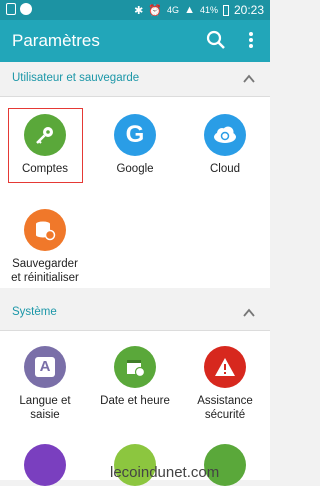 The image size is (320, 486). What do you see at coordinates (135, 135) in the screenshot?
I see `google-icon: G` at bounding box center [135, 135].